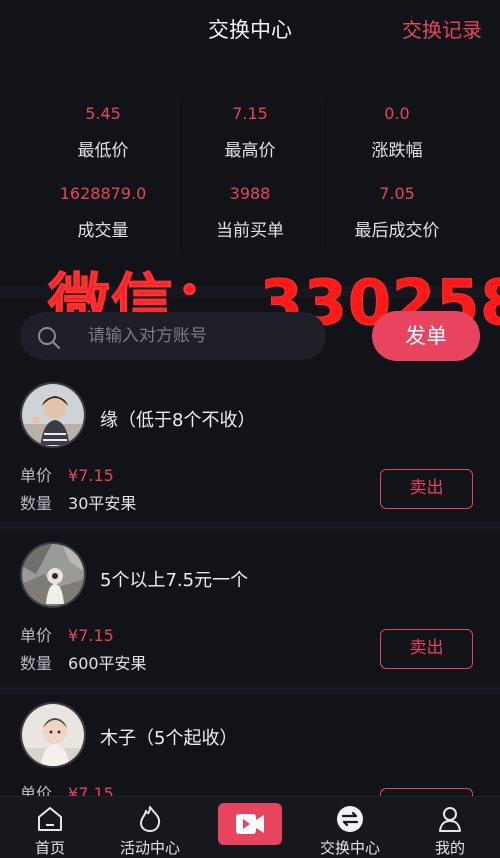  Describe the element at coordinates (250, 29) in the screenshot. I see `top-nav-bar: 交换中心 交换记录` at that location.